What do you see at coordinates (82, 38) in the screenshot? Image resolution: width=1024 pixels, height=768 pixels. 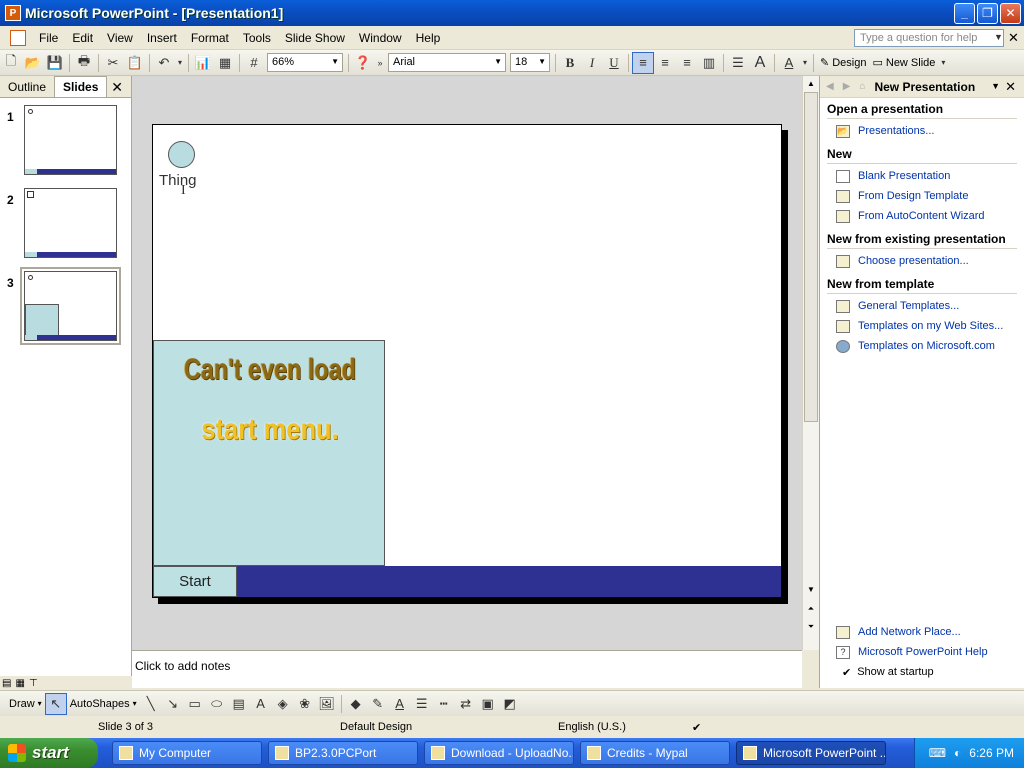 I see `menu-edit: Edit` at bounding box center [82, 38].